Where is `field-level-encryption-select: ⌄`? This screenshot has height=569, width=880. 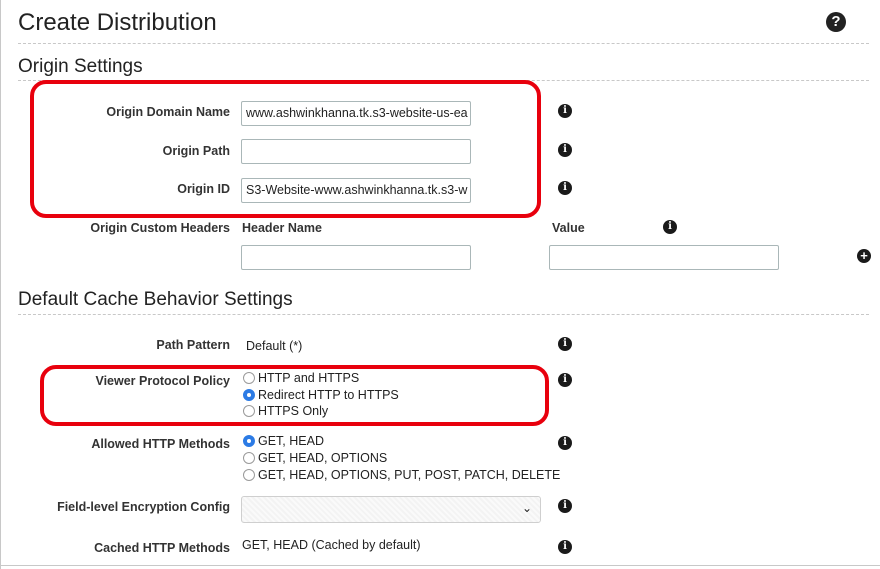
field-level-encryption-select: ⌄ is located at coordinates (391, 509).